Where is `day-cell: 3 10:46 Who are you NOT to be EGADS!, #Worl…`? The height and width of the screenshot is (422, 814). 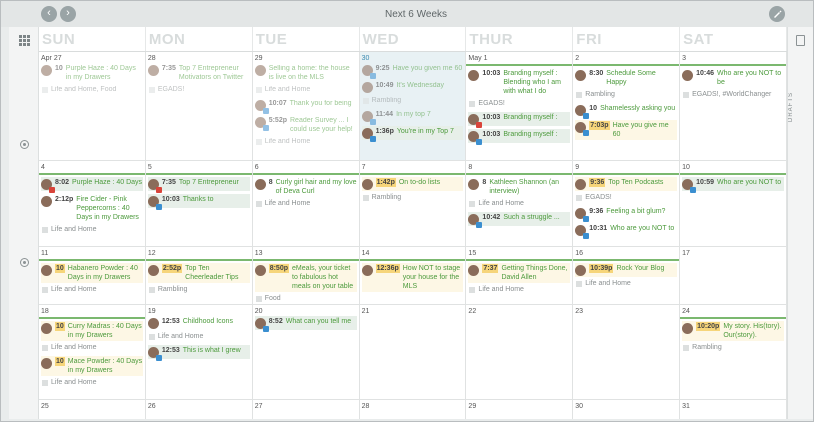
day-cell: 3 10:46 Who are you NOT to be EGADS!, #Worl… is located at coordinates (733, 106).